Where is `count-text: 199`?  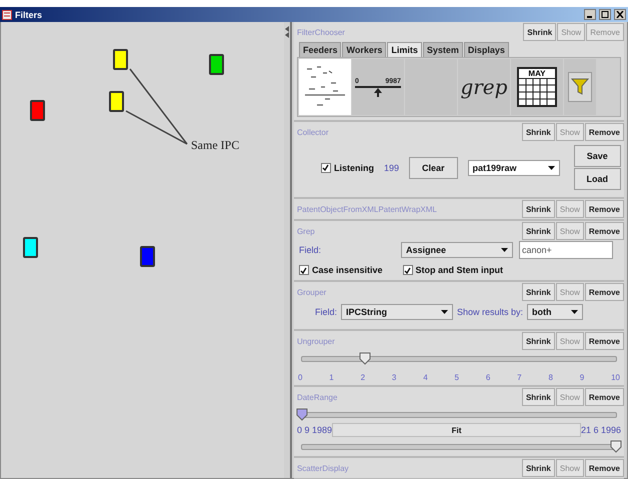
count-text: 199 is located at coordinates (391, 167).